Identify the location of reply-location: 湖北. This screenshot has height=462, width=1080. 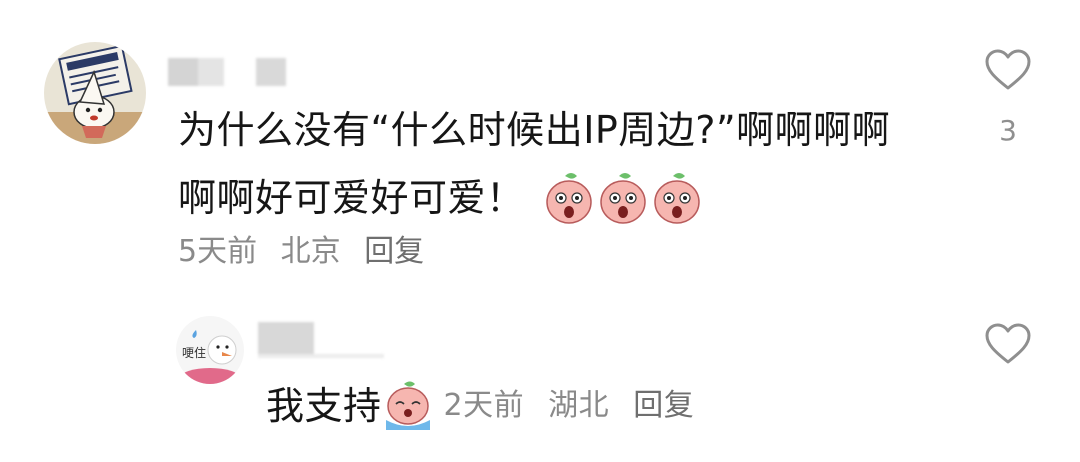
(579, 405).